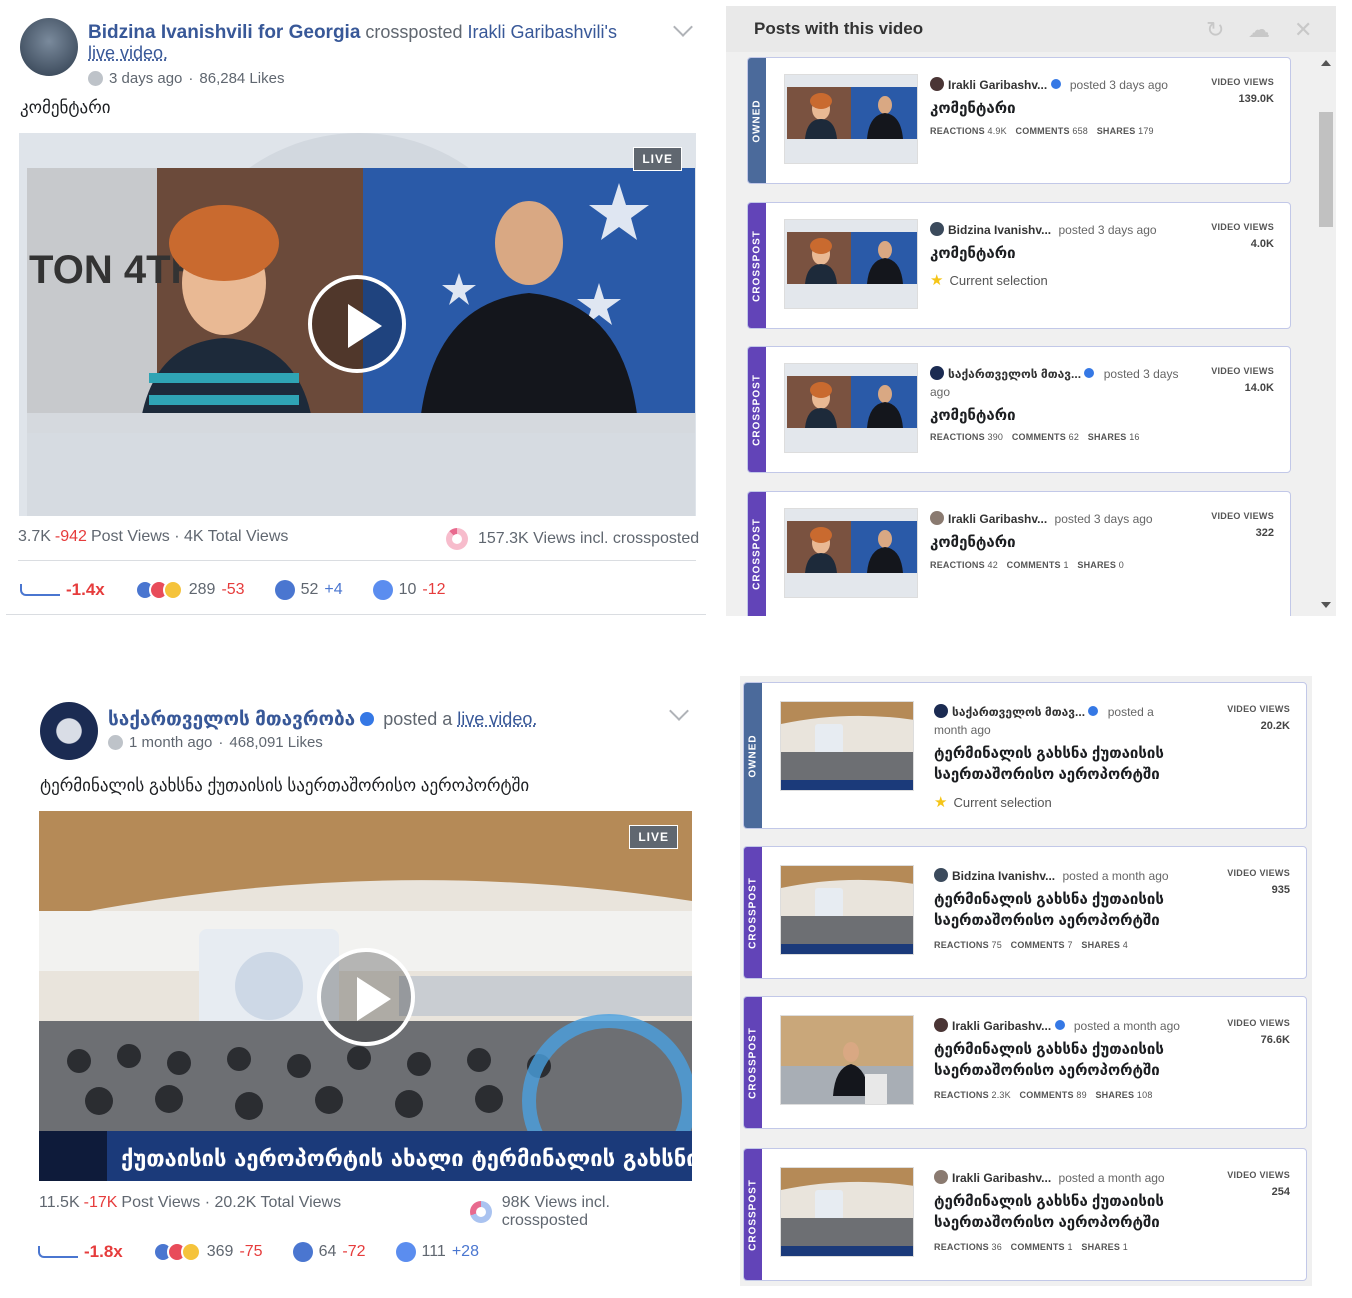 This screenshot has width=1352, height=1298. Describe the element at coordinates (80, 1252) in the screenshot. I see `multiplier-metric: -1.8x` at that location.